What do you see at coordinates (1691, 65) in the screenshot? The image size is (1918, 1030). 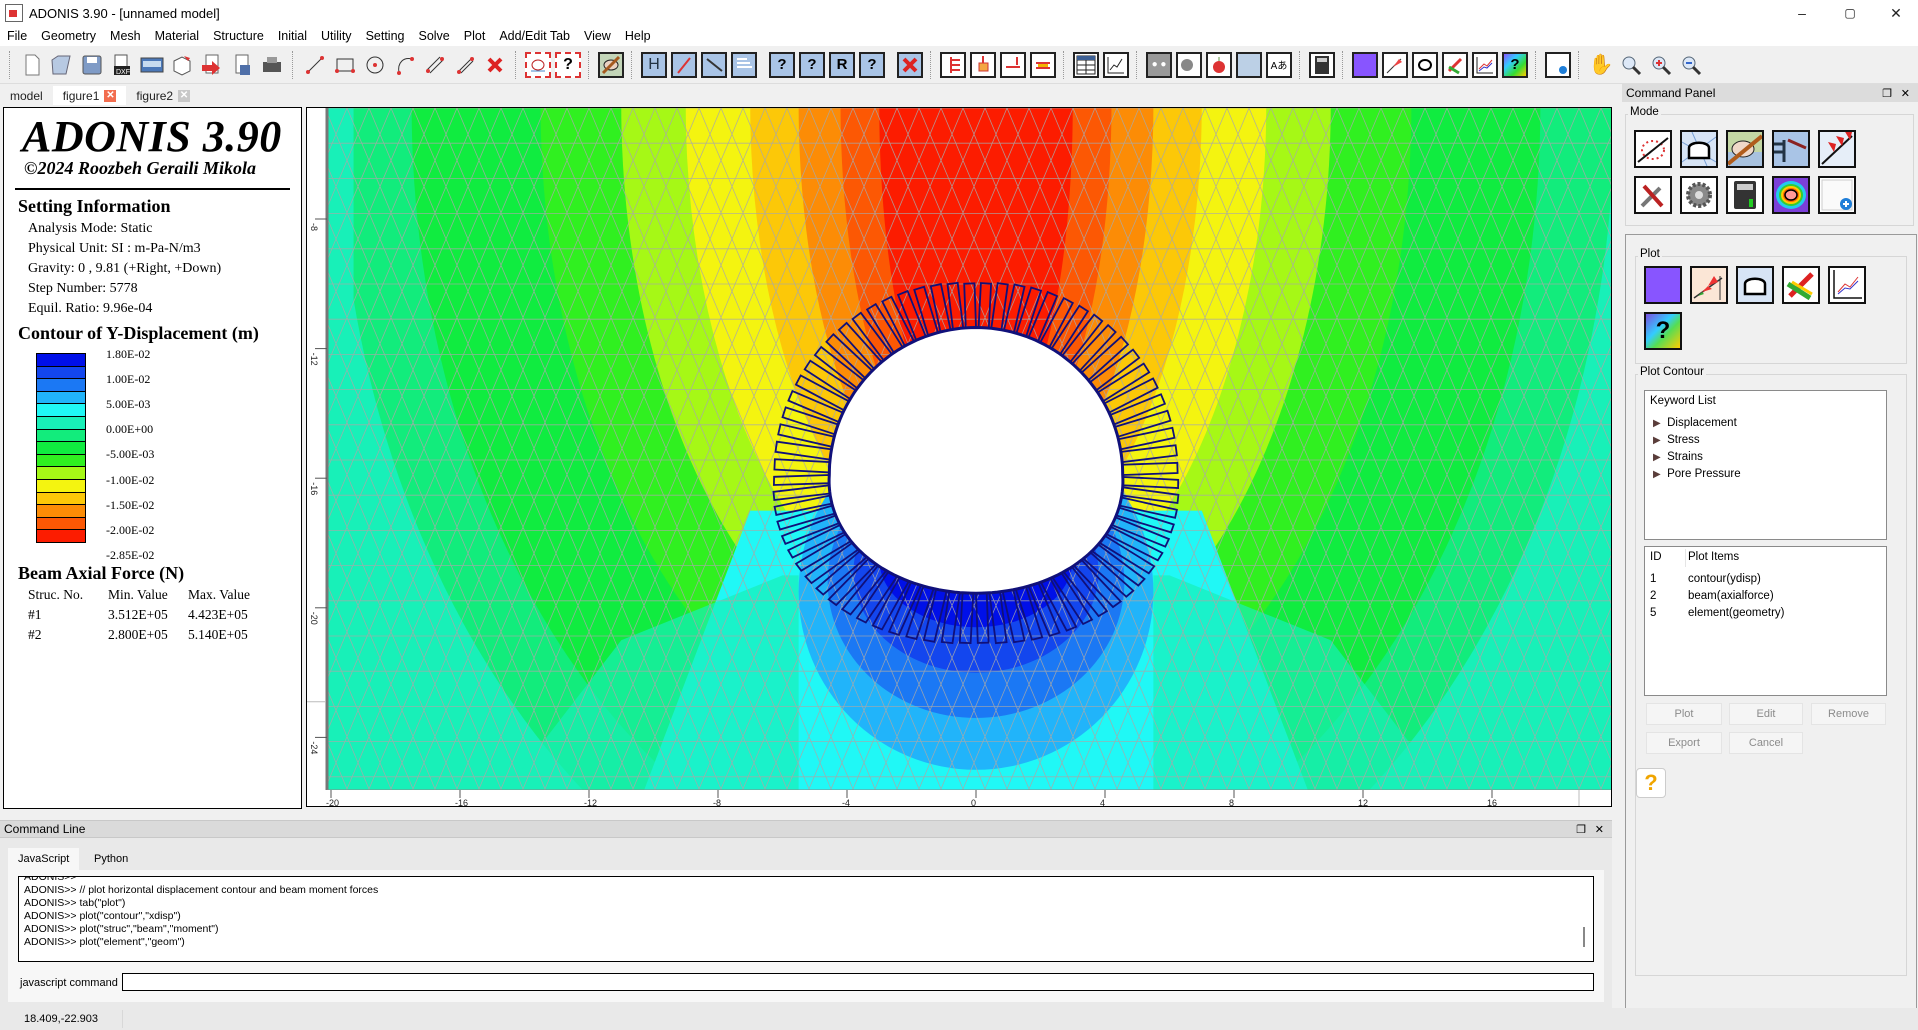 I see `zoom-out-icon` at bounding box center [1691, 65].